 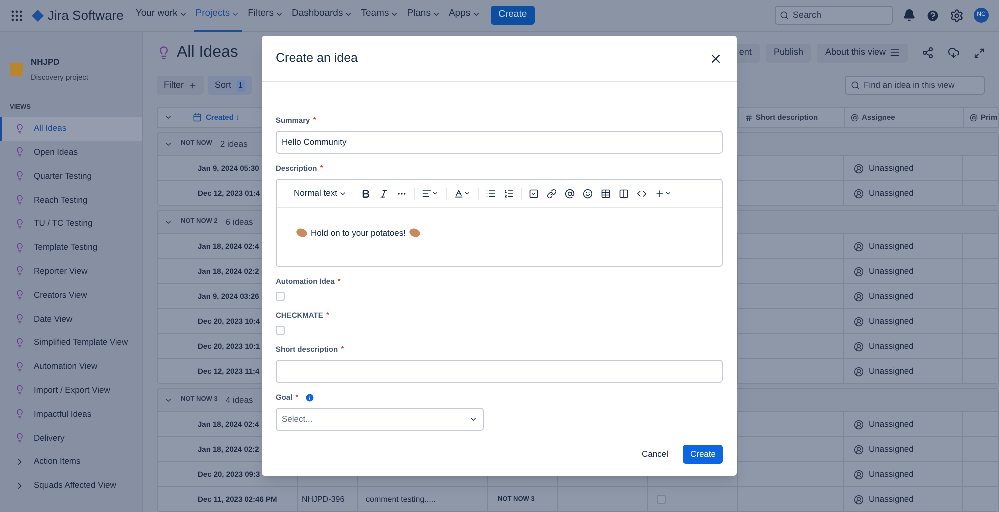 What do you see at coordinates (321, 193) in the screenshot?
I see `text-style-dropdown: Normal text` at bounding box center [321, 193].